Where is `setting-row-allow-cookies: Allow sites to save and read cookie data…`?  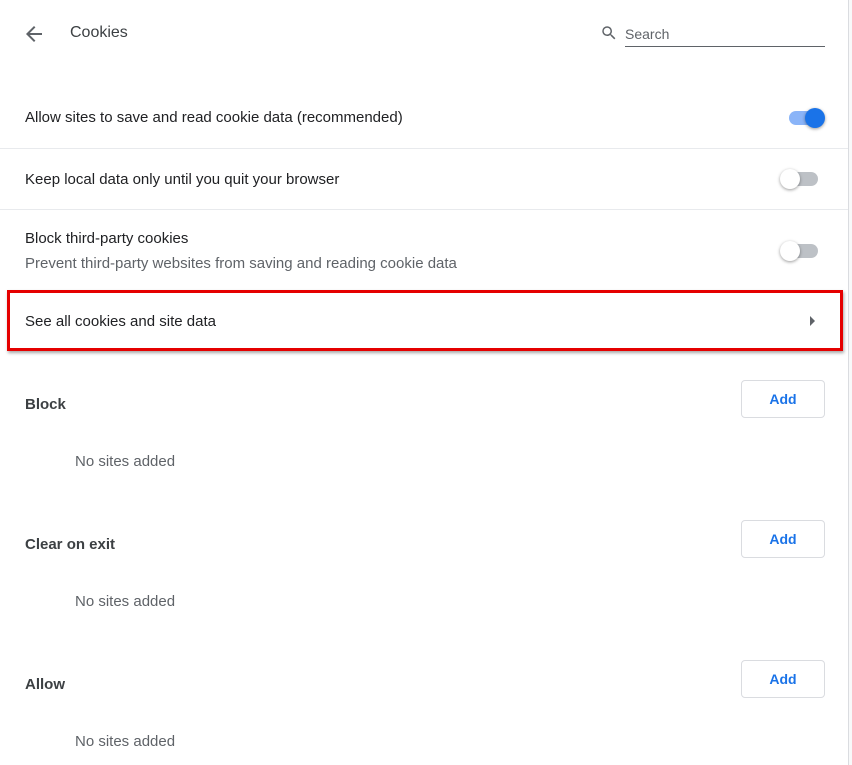
setting-row-allow-cookies: Allow sites to save and read cookie data… is located at coordinates (424, 124).